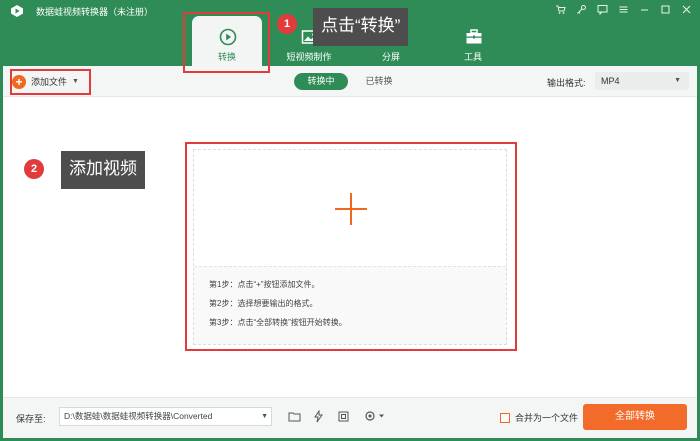 This screenshot has height=441, width=700. Describe the element at coordinates (665, 9) in the screenshot. I see `maximize-icon` at that location.